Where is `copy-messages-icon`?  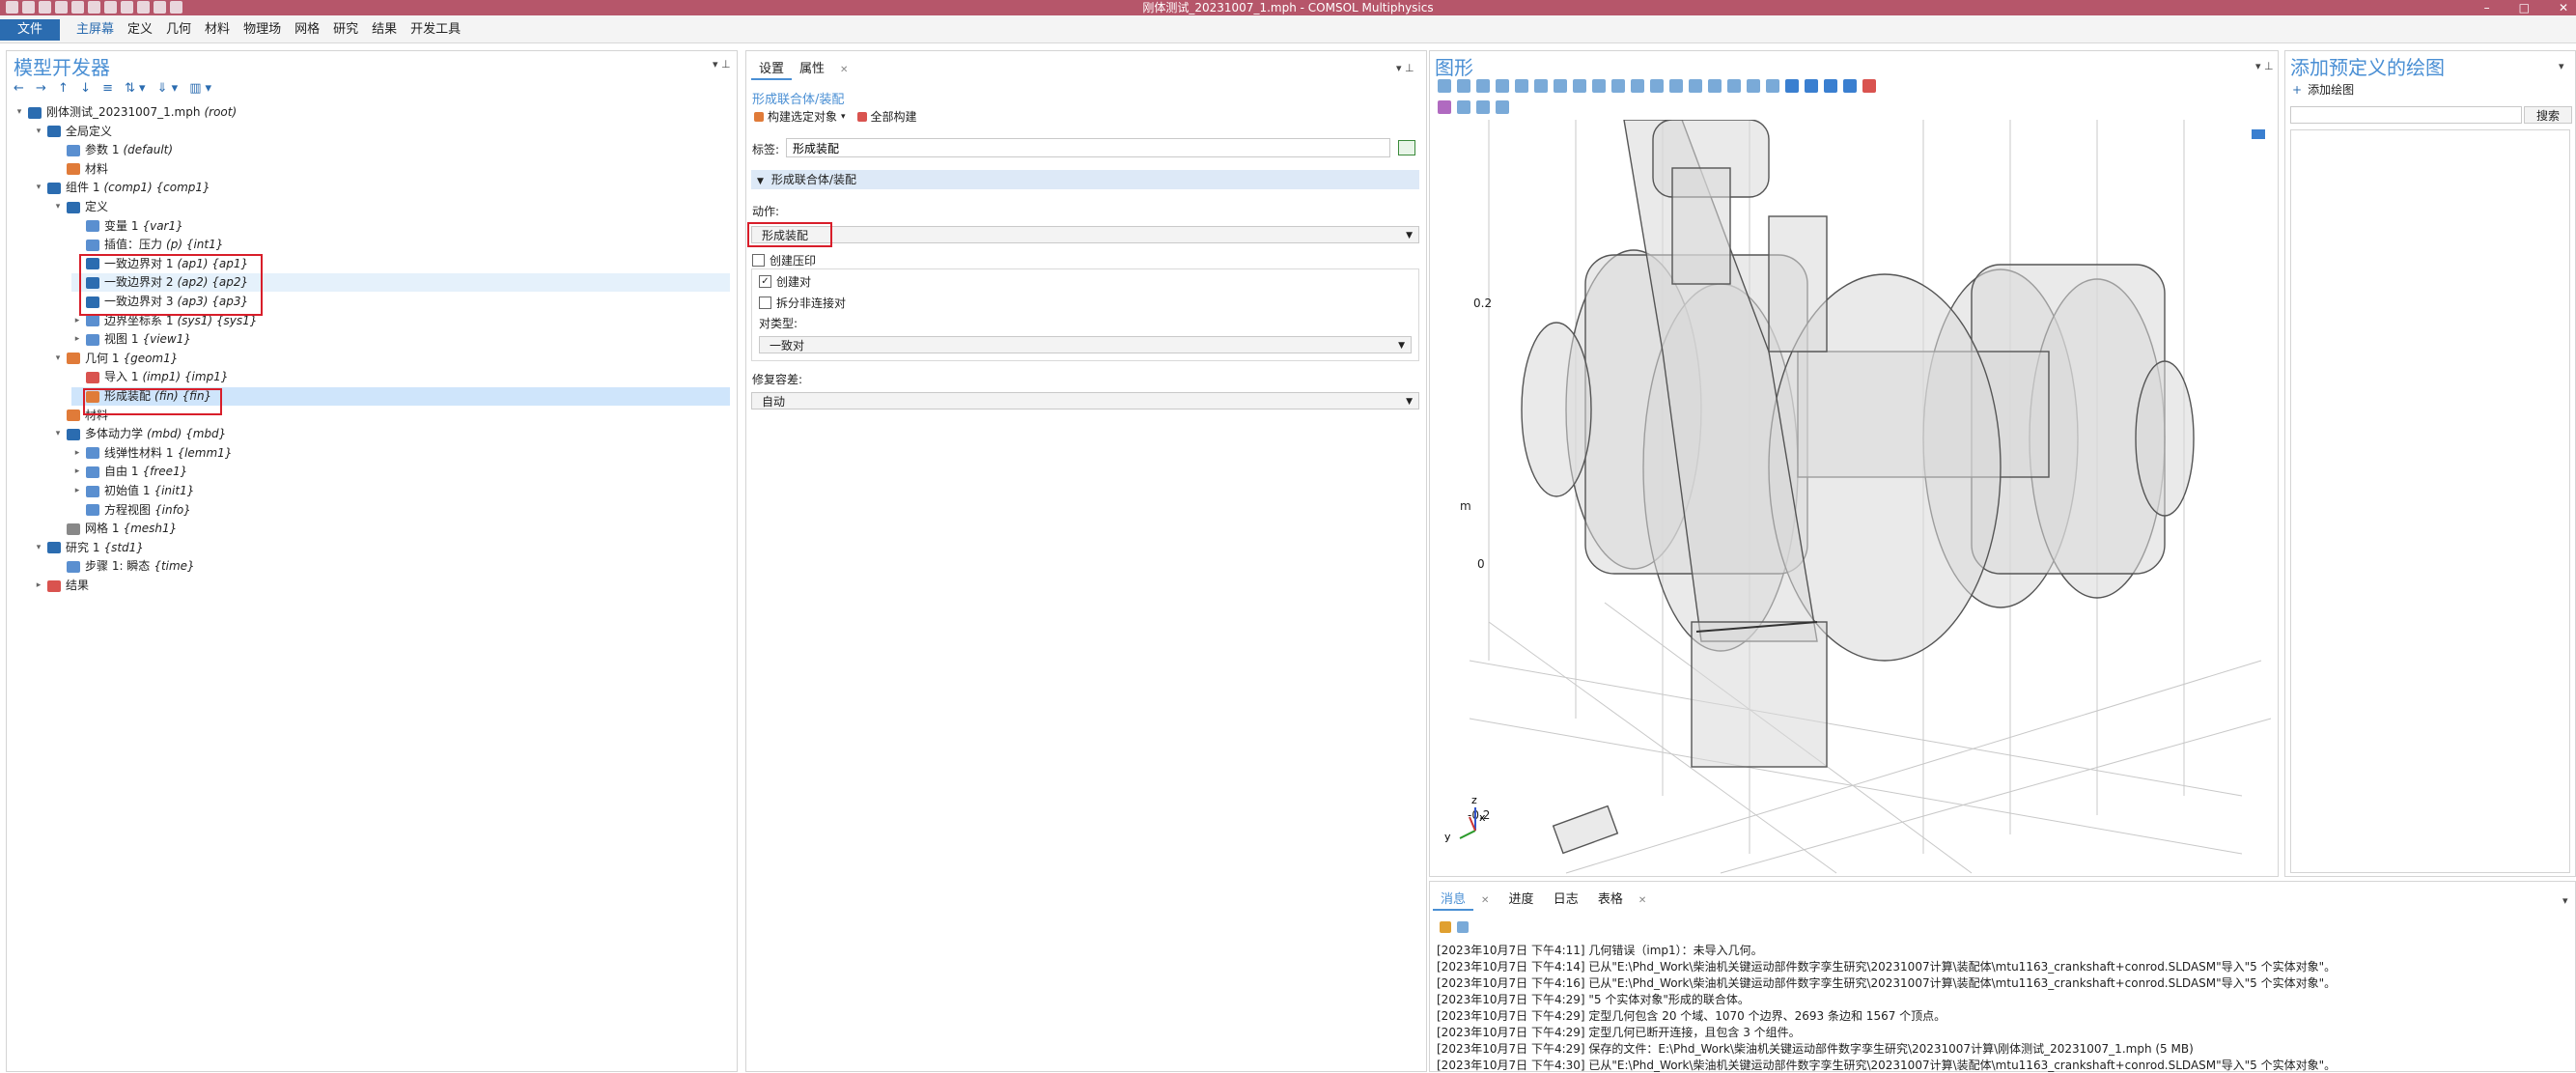
copy-messages-icon is located at coordinates (1463, 927).